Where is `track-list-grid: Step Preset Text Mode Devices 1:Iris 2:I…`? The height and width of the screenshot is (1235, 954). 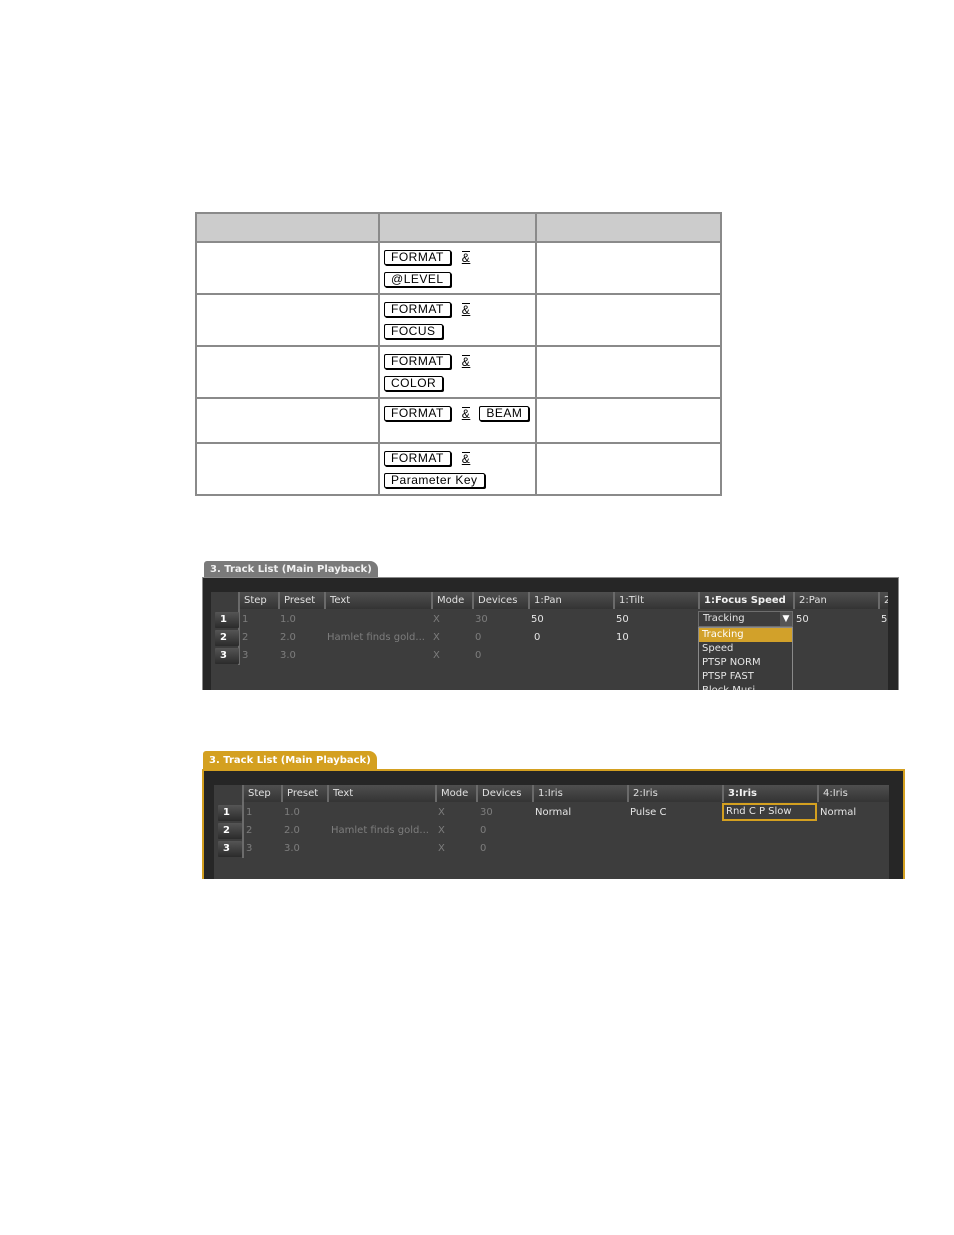
track-list-grid: Step Preset Text Mode Devices 1:Iris 2:I… is located at coordinates (551, 832).